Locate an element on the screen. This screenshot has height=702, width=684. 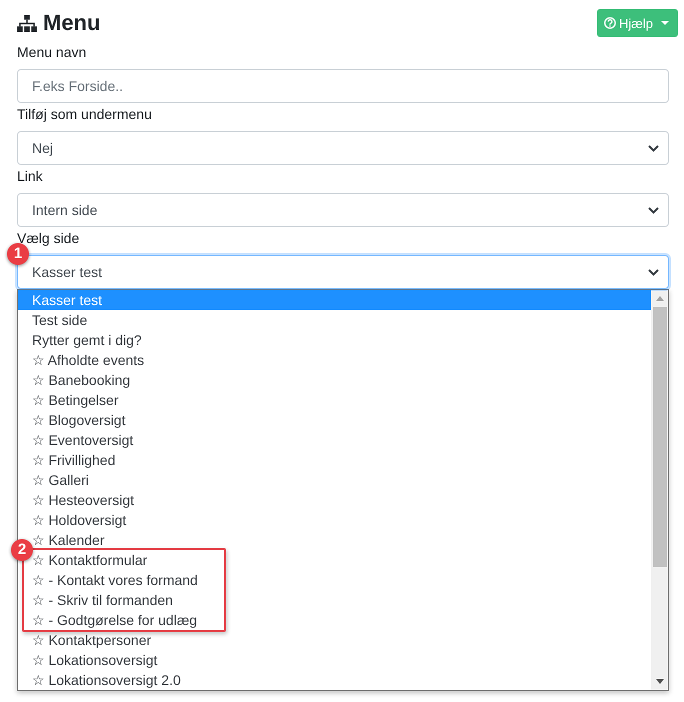
dropdown-option: ☆ - Skriv til formanden is located at coordinates (102, 600).